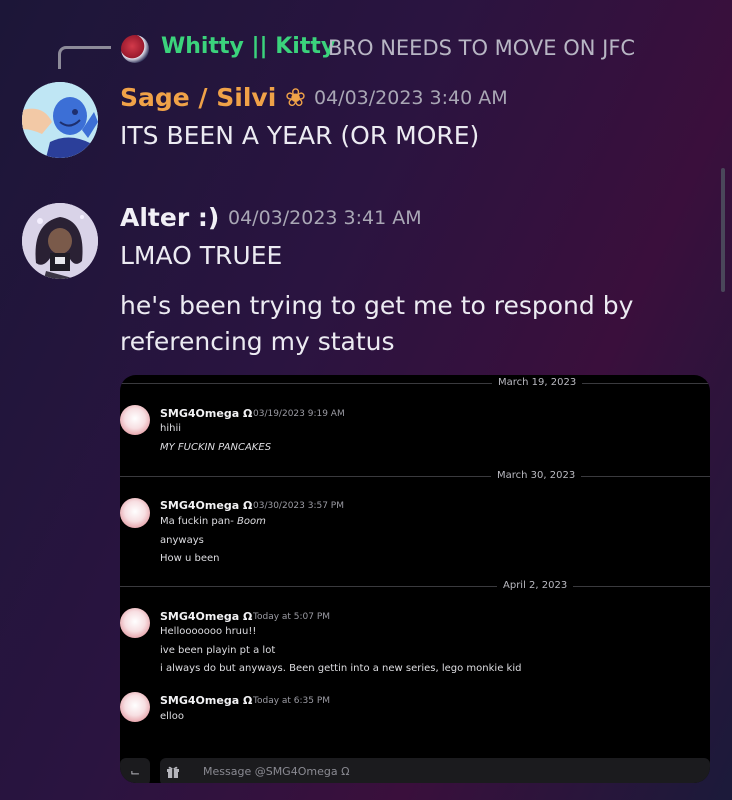  Describe the element at coordinates (135, 770) in the screenshot. I see `upload-button: ⌙` at that location.